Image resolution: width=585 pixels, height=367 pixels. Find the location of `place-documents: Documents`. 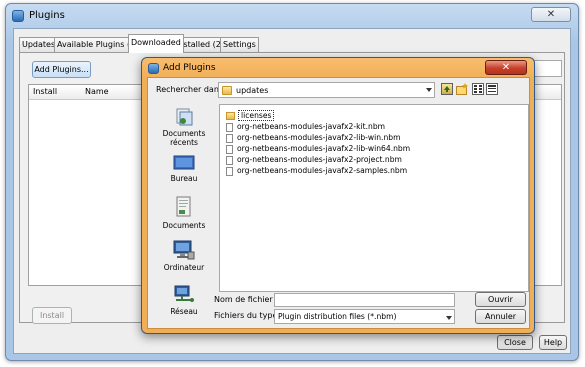

place-documents: Documents is located at coordinates (184, 213).